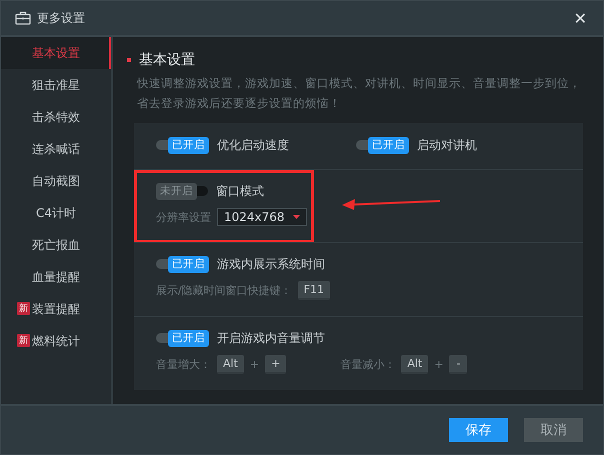 The image size is (604, 455). What do you see at coordinates (253, 145) in the screenshot?
I see `toggle-label: 优化启动速度` at bounding box center [253, 145].